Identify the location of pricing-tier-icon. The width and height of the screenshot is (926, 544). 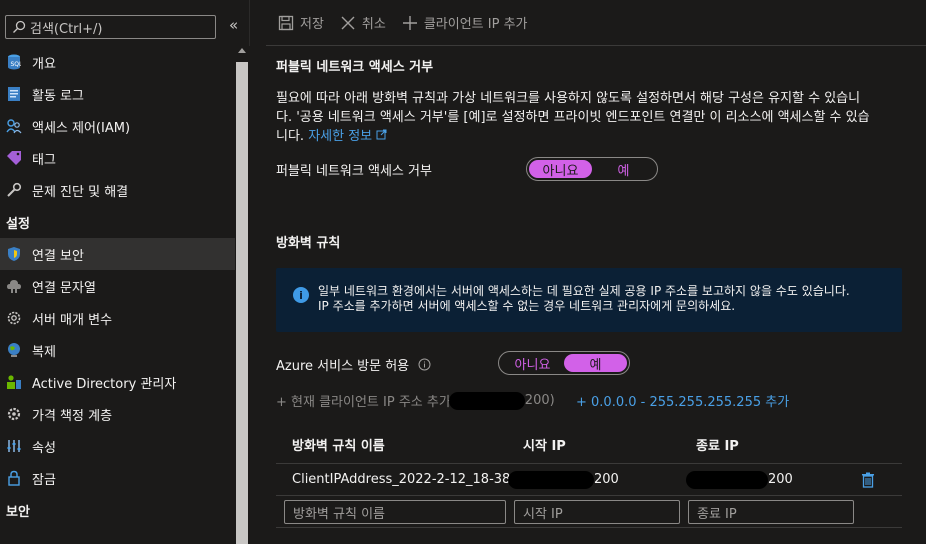
(14, 414).